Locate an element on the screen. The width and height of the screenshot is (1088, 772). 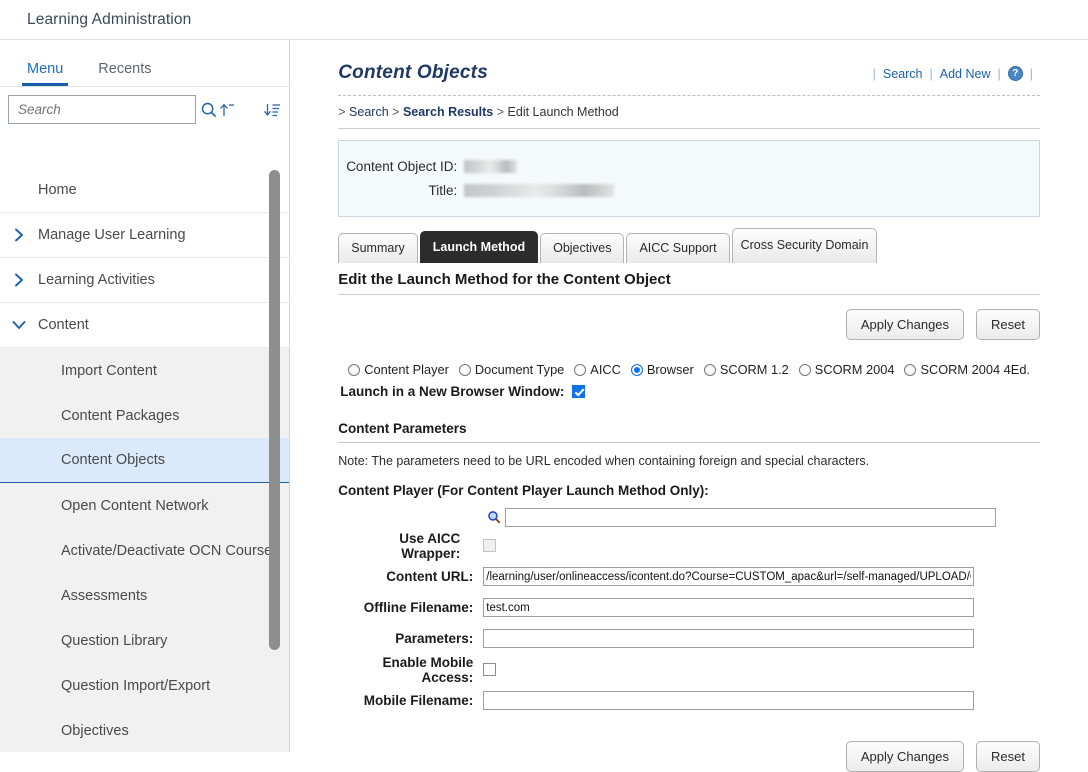
sidebar-item-assessments: Assessments is located at coordinates (144, 595).